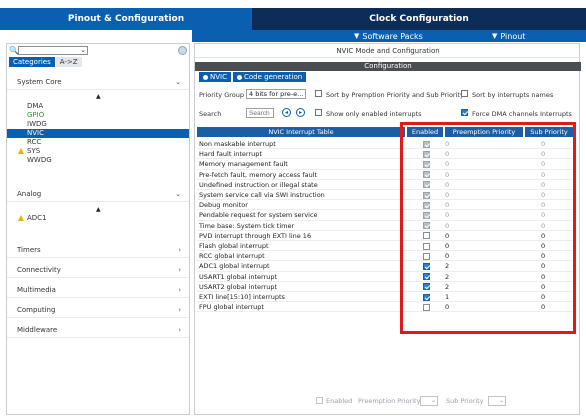 The image size is (586, 418). I want to click on pinout-menu: ▼ Pinout, so click(508, 36).